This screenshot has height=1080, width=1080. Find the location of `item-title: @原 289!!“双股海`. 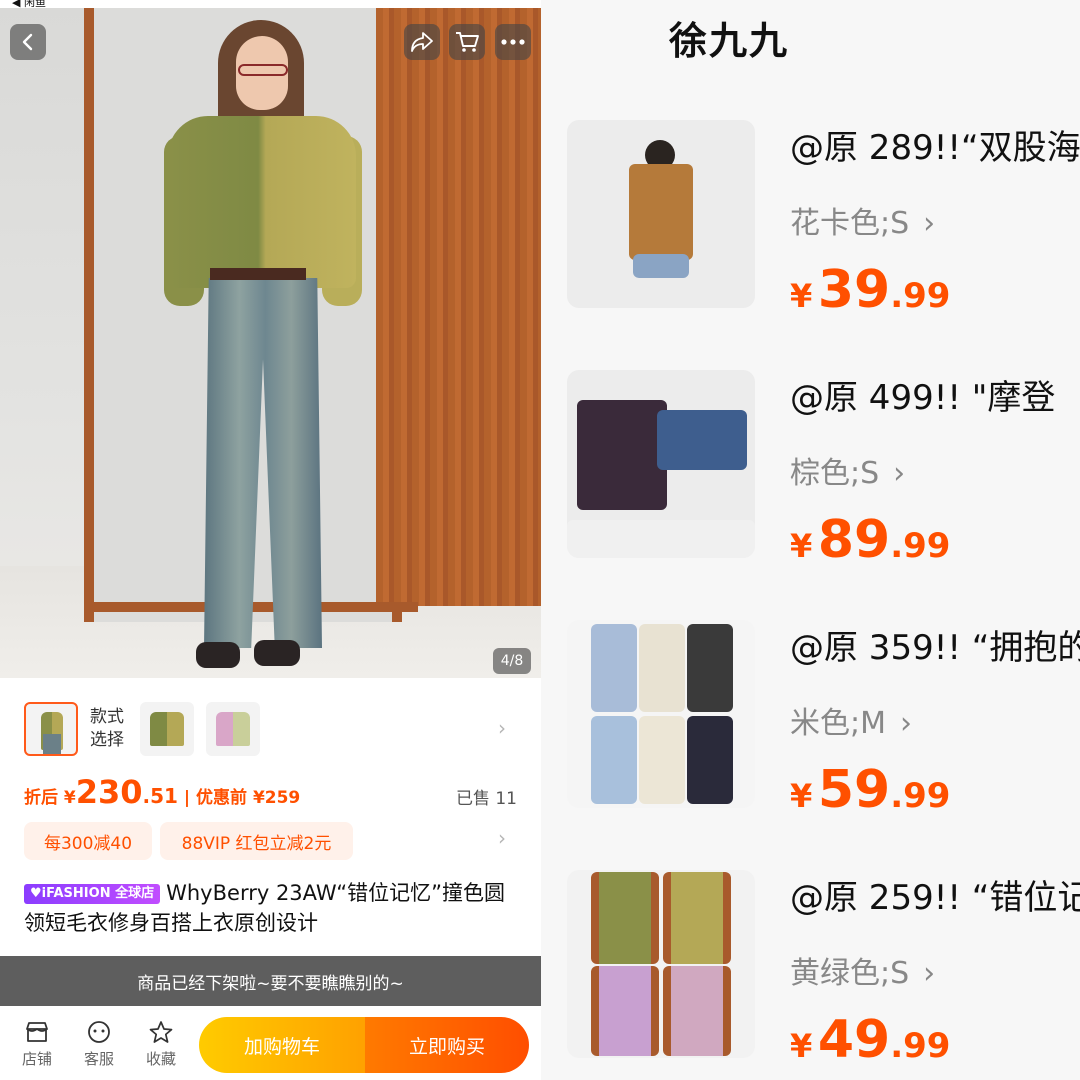

item-title: @原 289!!“双股海 is located at coordinates (935, 148).